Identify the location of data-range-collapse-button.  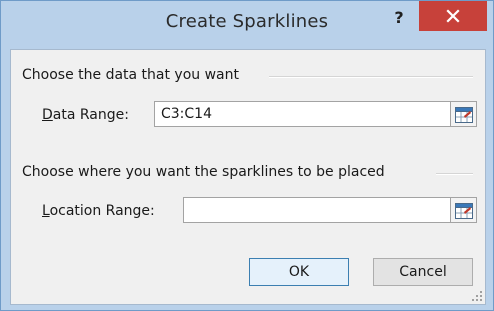
(464, 114).